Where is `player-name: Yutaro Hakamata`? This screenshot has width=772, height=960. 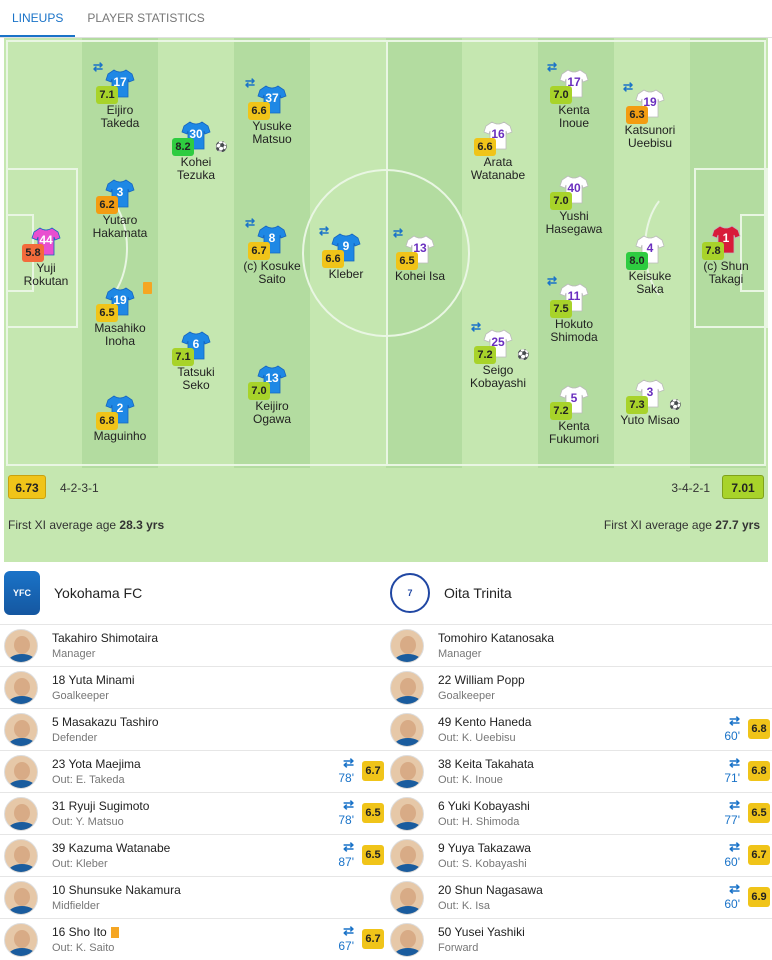 player-name: Yutaro Hakamata is located at coordinates (120, 226).